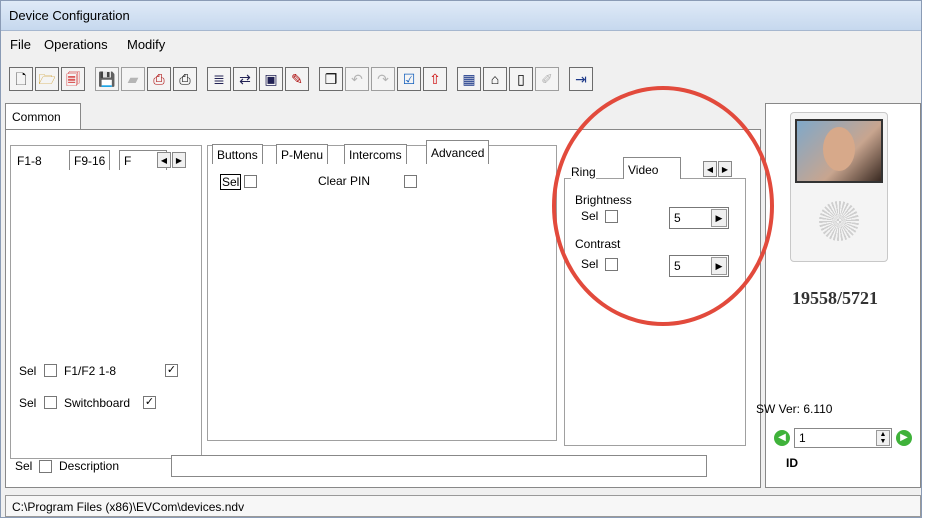  Describe the element at coordinates (383, 79) in the screenshot. I see `redo-icon: ↷` at that location.